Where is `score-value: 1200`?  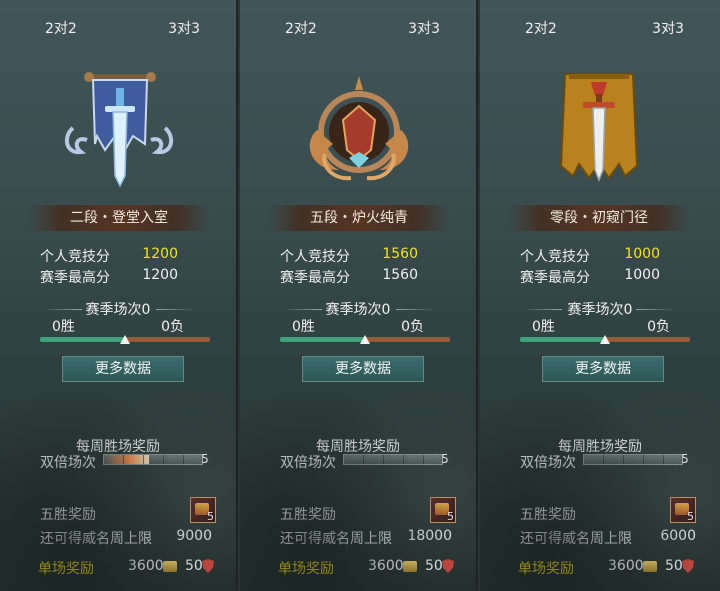 score-value: 1200 is located at coordinates (160, 254).